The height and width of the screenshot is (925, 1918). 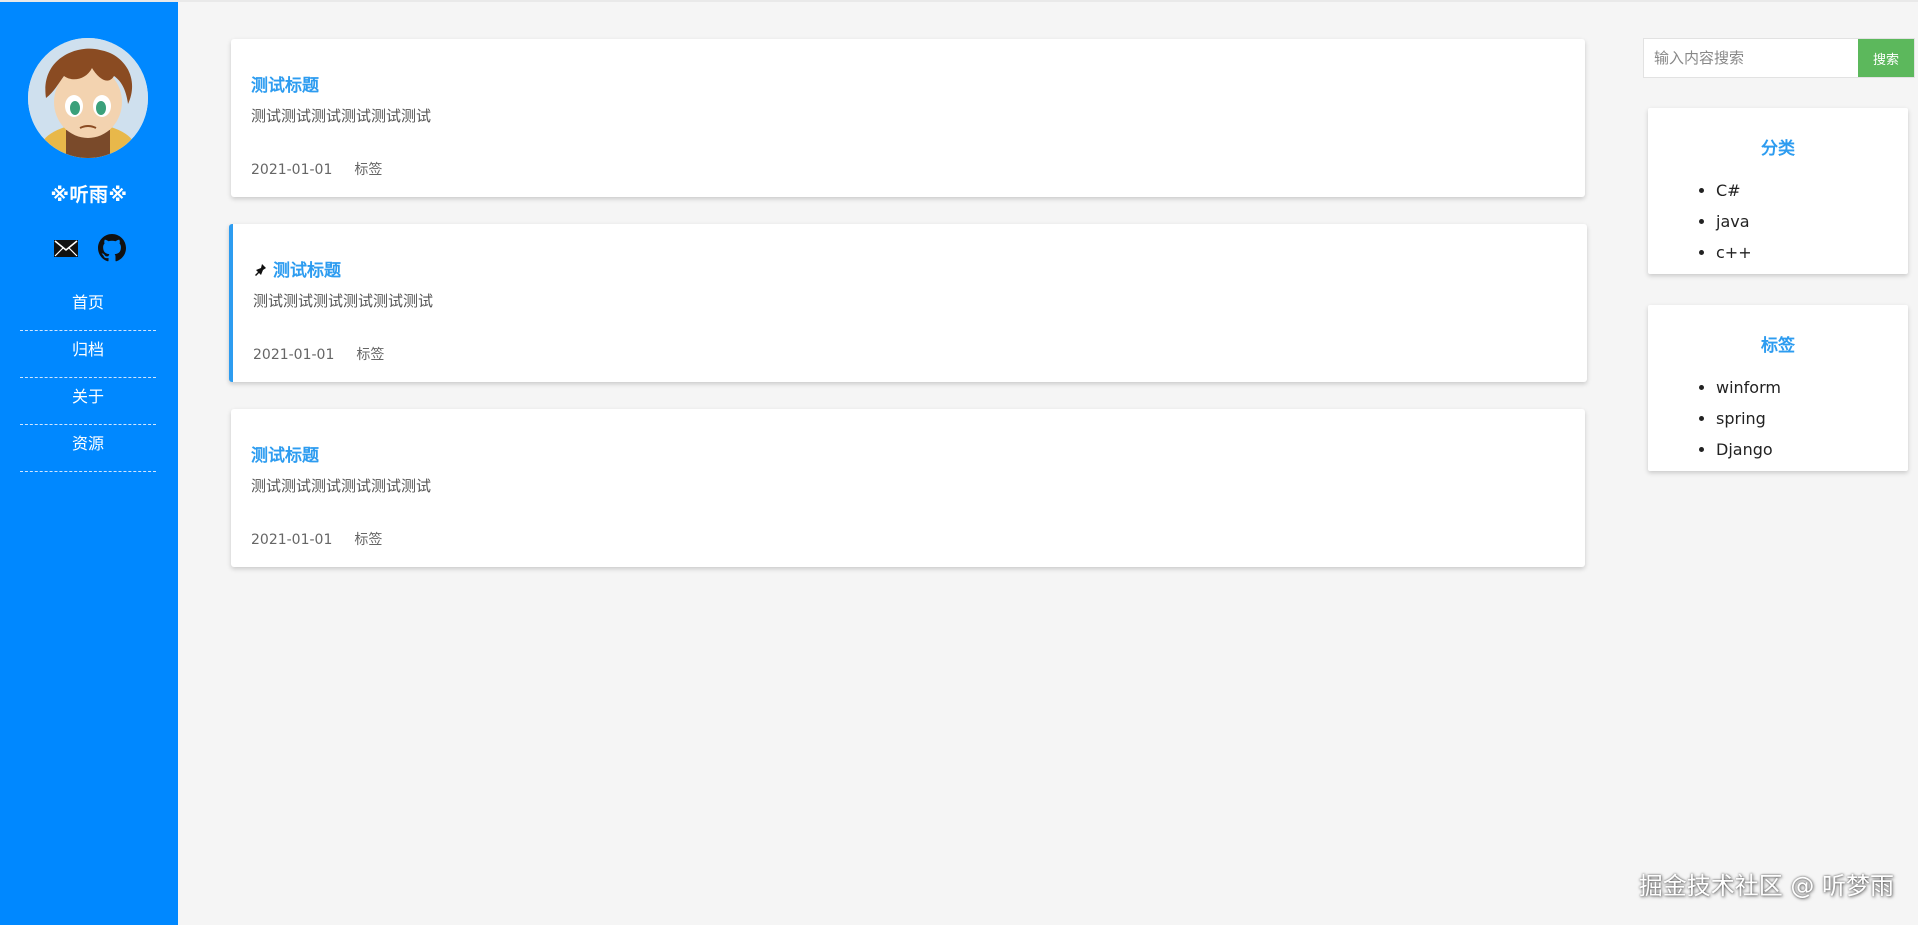 I want to click on watermark: 掘金技术社区 @ 听梦雨, so click(x=1766, y=886).